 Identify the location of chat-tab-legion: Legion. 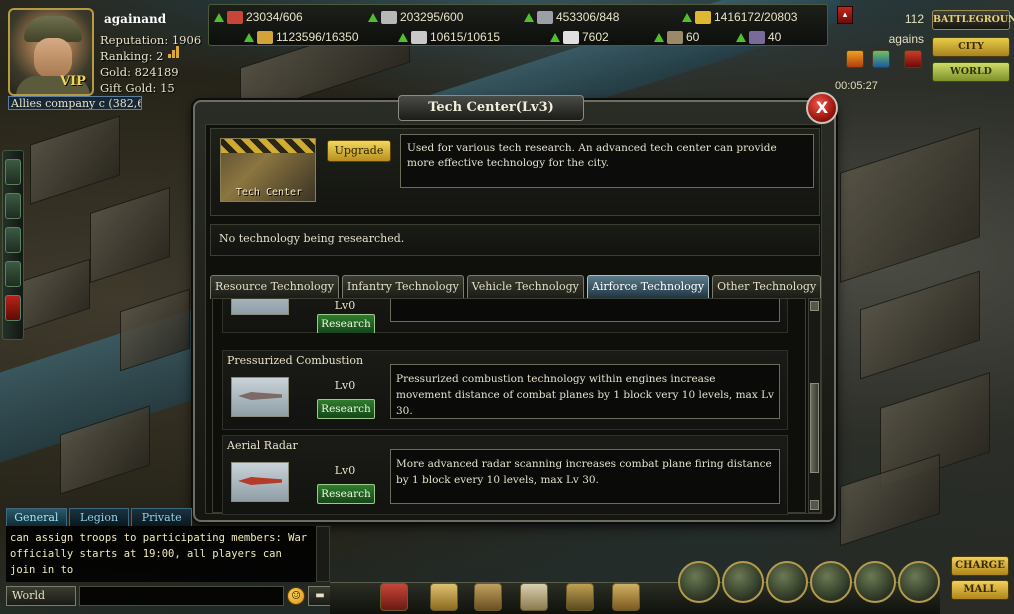
(99, 517).